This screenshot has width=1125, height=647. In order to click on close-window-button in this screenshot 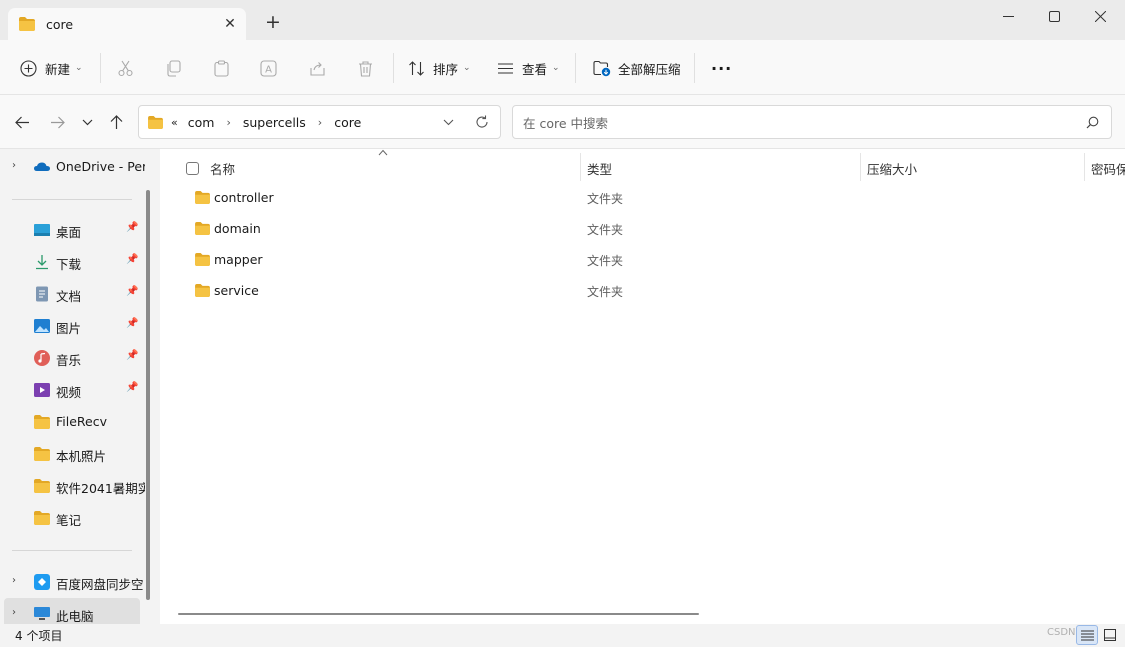, I will do `click(1100, 16)`.